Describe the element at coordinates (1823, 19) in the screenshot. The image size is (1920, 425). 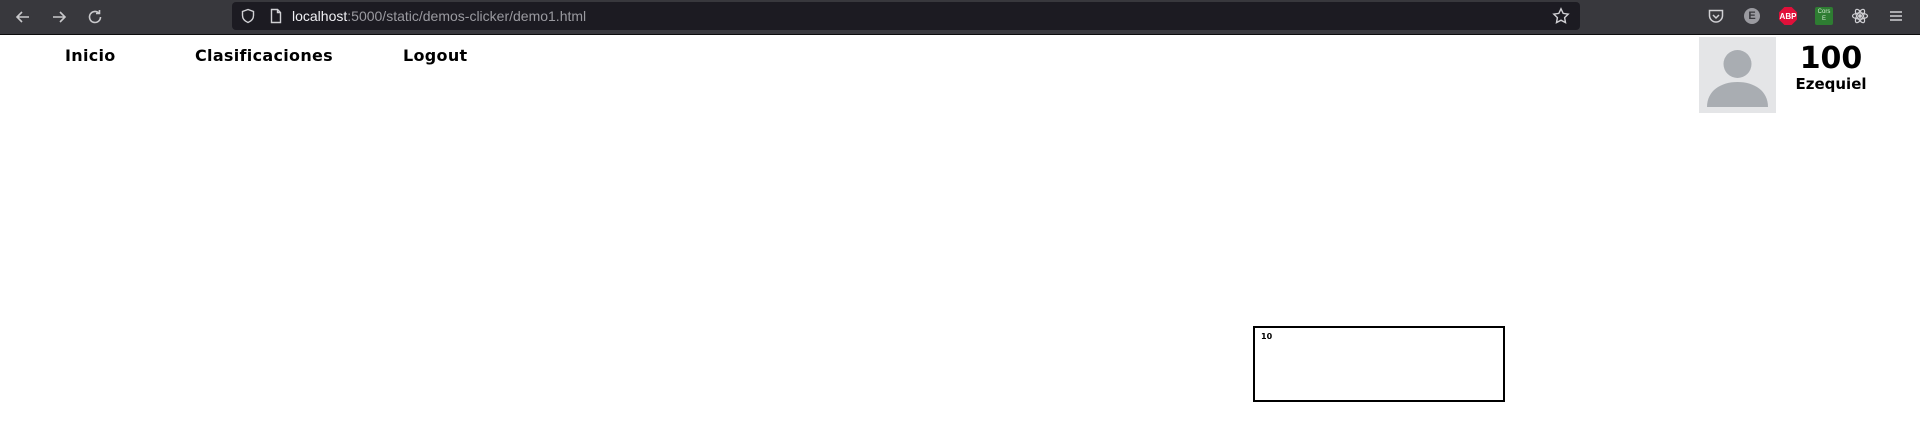
I see `cors-sub-label: E` at that location.